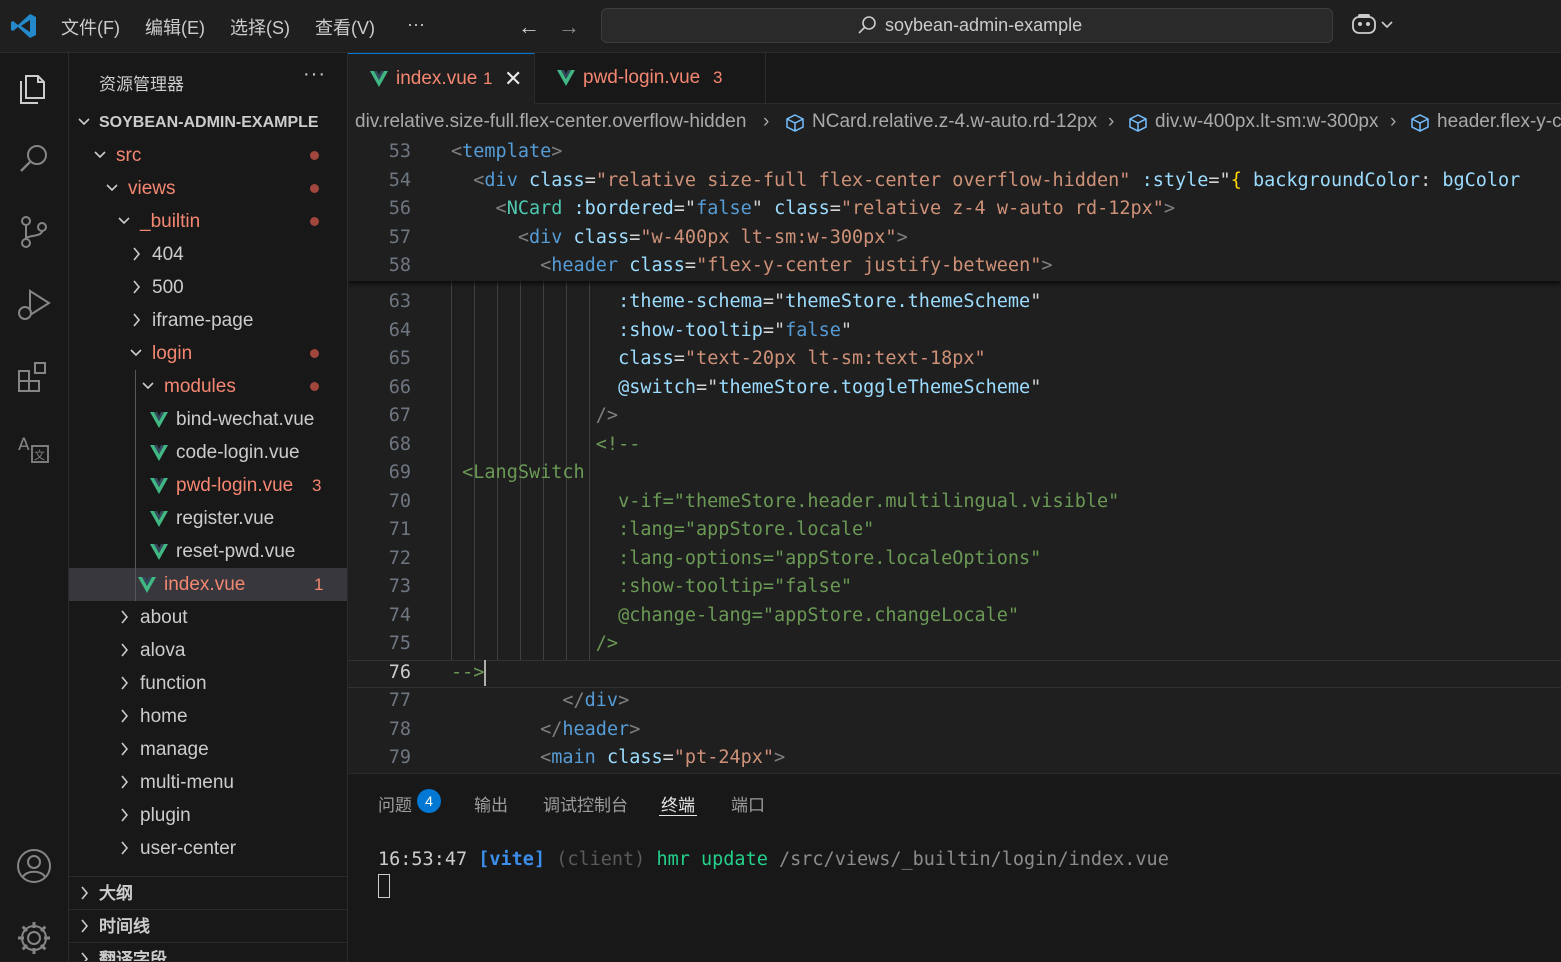  Describe the element at coordinates (34, 232) in the screenshot. I see `source-control-icon` at that location.